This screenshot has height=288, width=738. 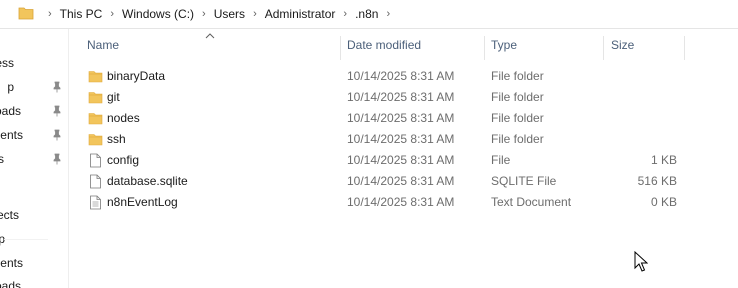 I want to click on file-row: git 10/14/2025 8:31 AM File folder, so click(x=385, y=97).